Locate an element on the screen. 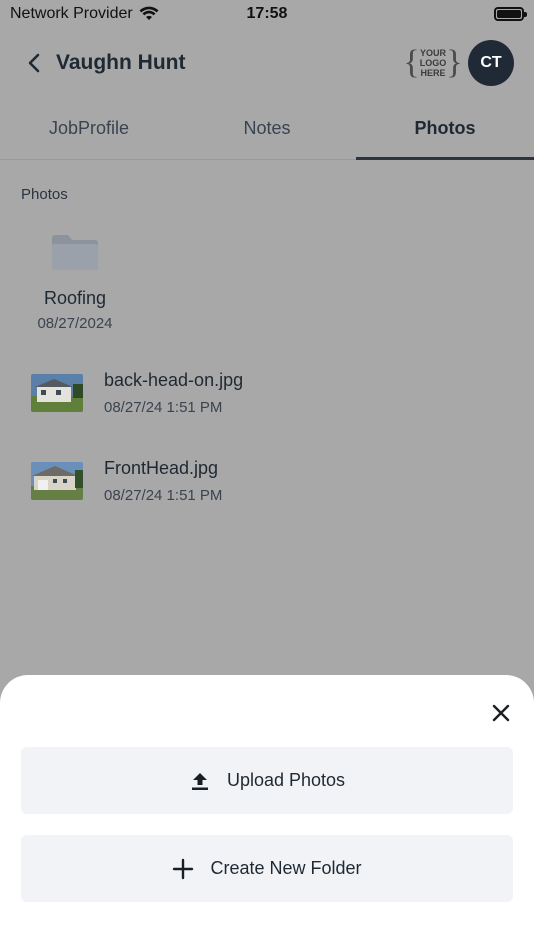 The image size is (534, 950). folder-icon is located at coordinates (75, 256).